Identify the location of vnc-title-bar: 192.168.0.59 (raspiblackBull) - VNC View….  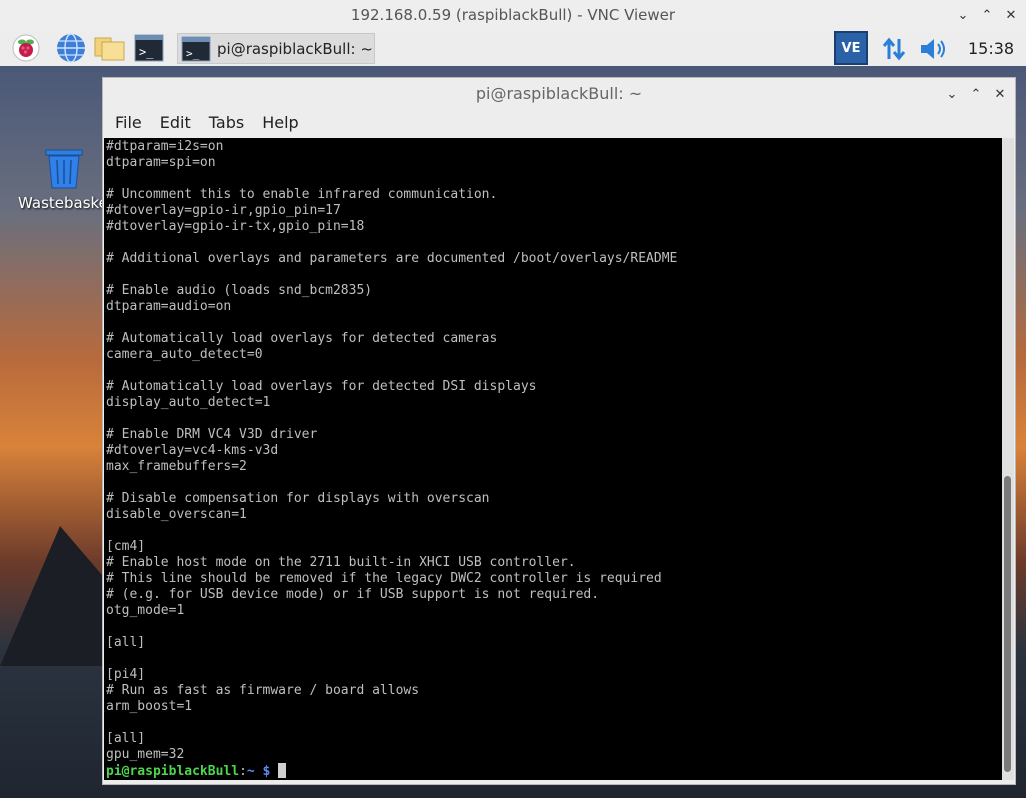
(513, 16).